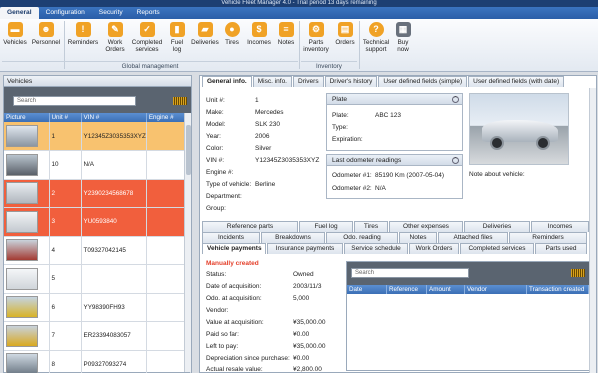  I want to click on parts-inventory-button: ⚙ Parts inventory, so click(316, 37).